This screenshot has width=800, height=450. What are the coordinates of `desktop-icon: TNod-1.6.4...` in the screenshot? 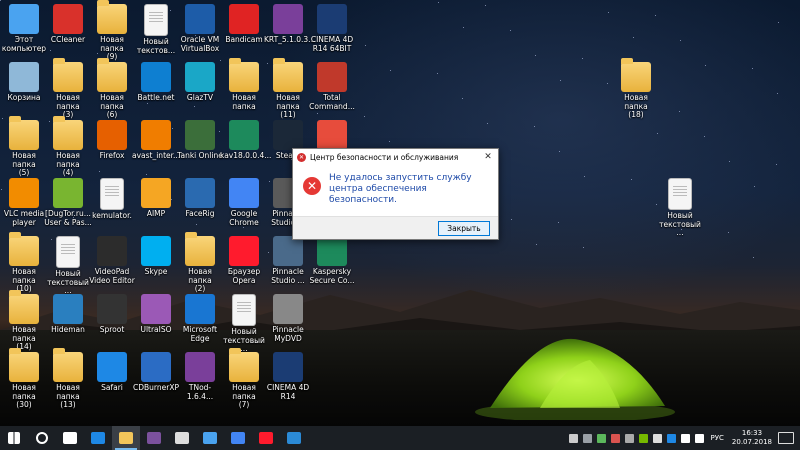 It's located at (200, 380).